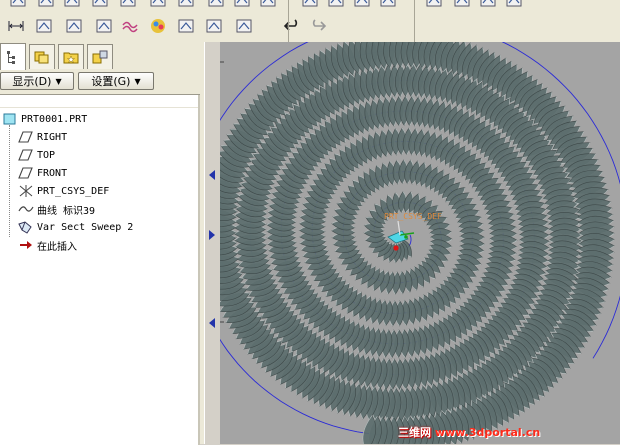 This screenshot has width=620, height=445. I want to click on sweep-icon, so click(26, 227).